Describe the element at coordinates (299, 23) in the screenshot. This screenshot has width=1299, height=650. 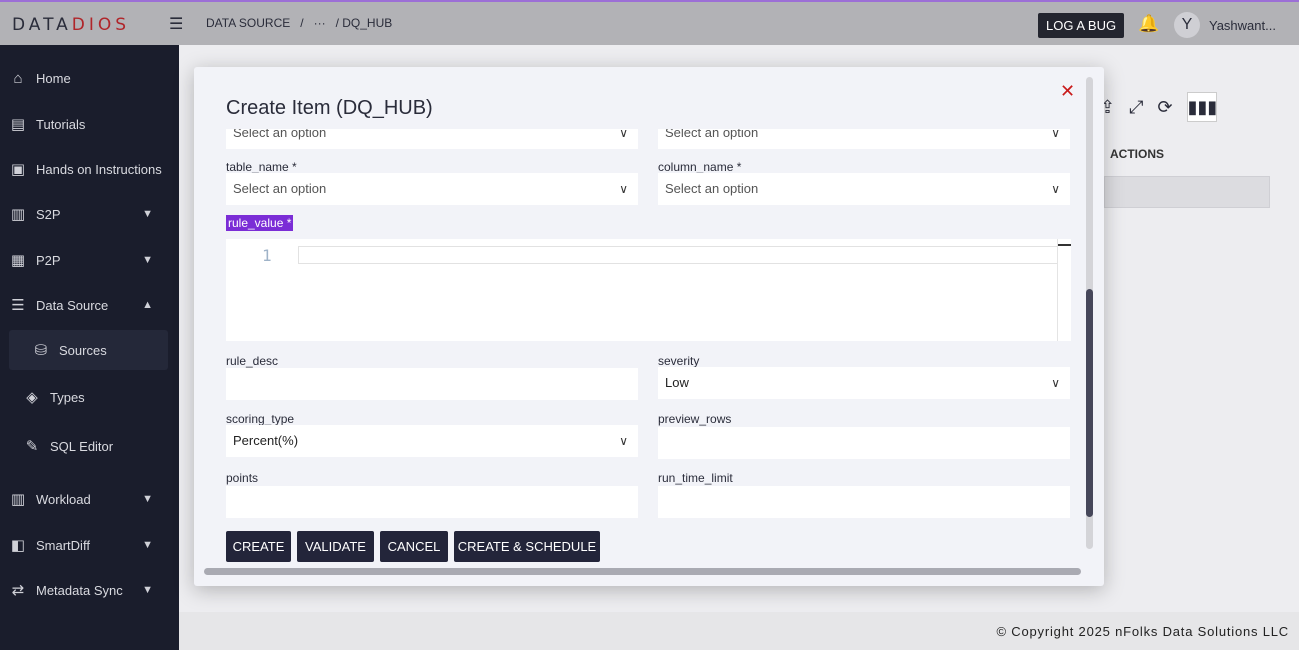
I see `breadcrumb: DATA SOURCE / ··· / DQ_HUB` at that location.